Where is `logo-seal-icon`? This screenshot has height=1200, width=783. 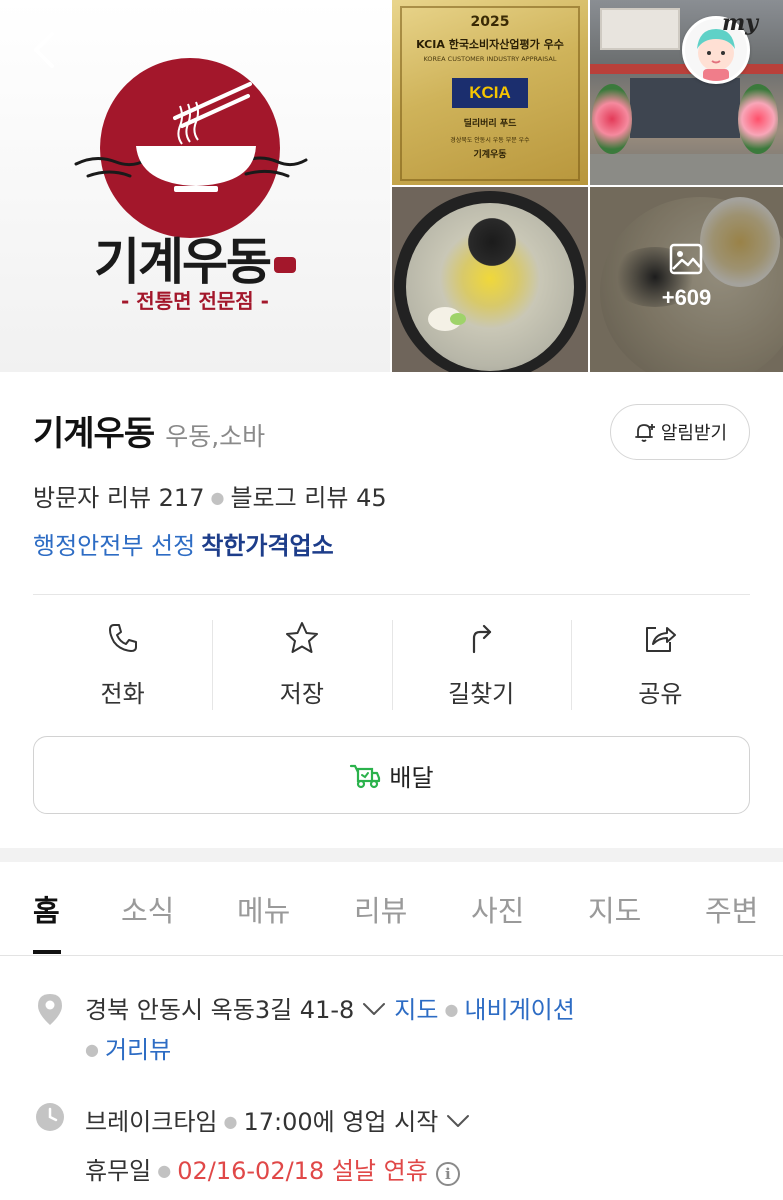
logo-seal-icon is located at coordinates (285, 265).